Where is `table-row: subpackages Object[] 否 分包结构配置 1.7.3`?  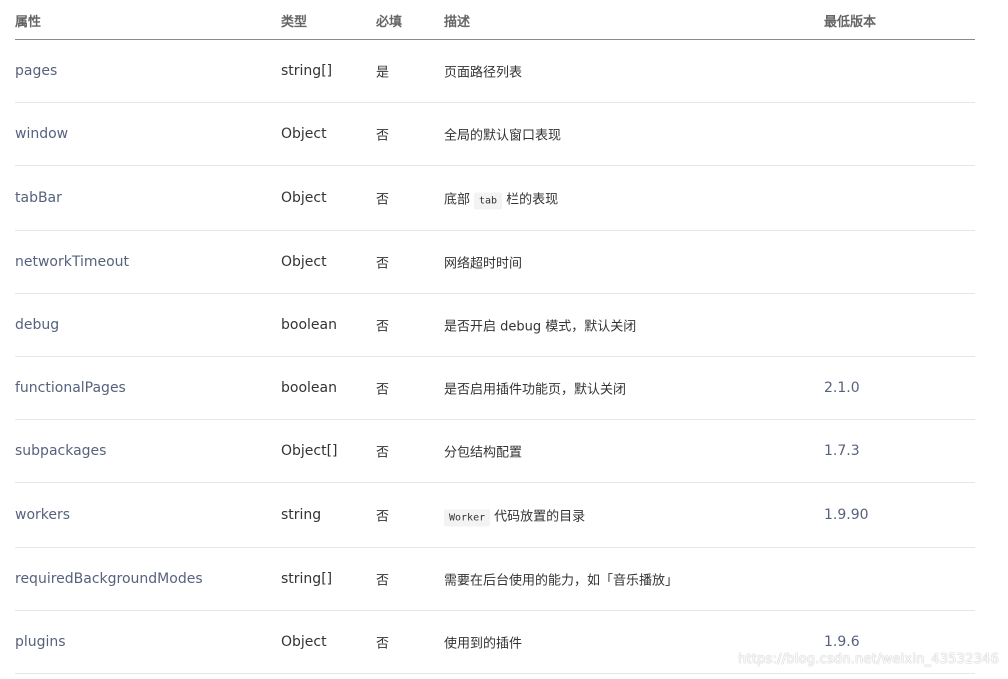 table-row: subpackages Object[] 否 分包结构配置 1.7.3 is located at coordinates (495, 451).